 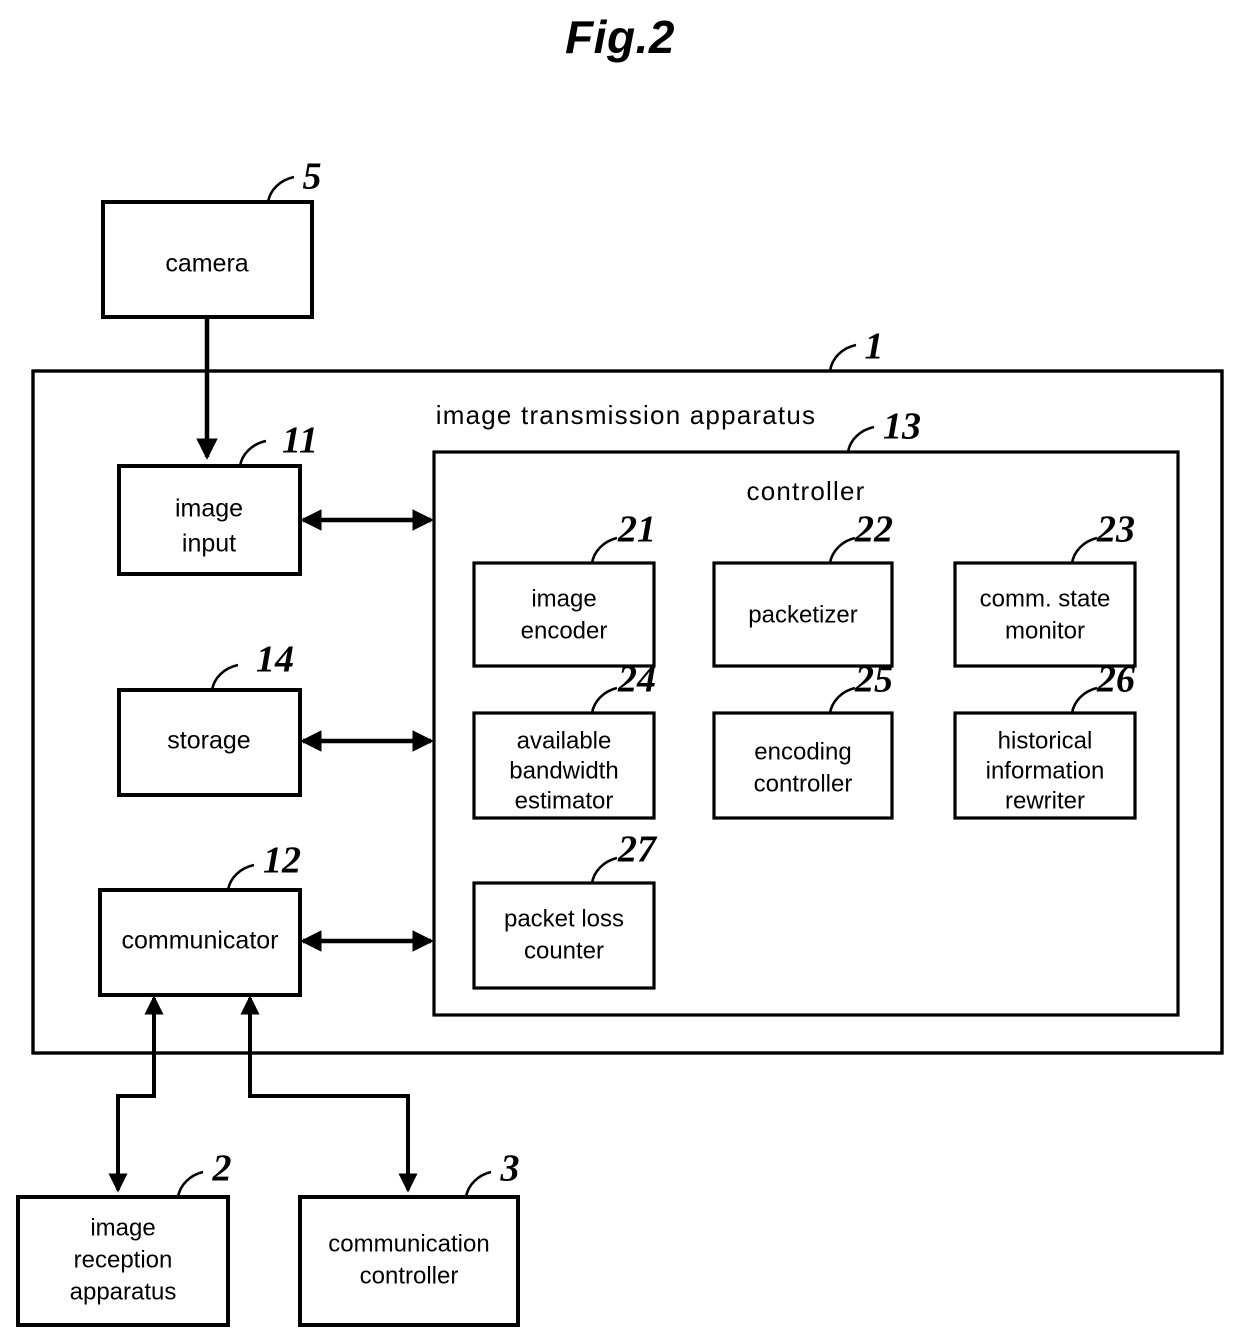 What do you see at coordinates (1045, 800) in the screenshot?
I see `historical-information-rewriter-label-line3: rewriter` at bounding box center [1045, 800].